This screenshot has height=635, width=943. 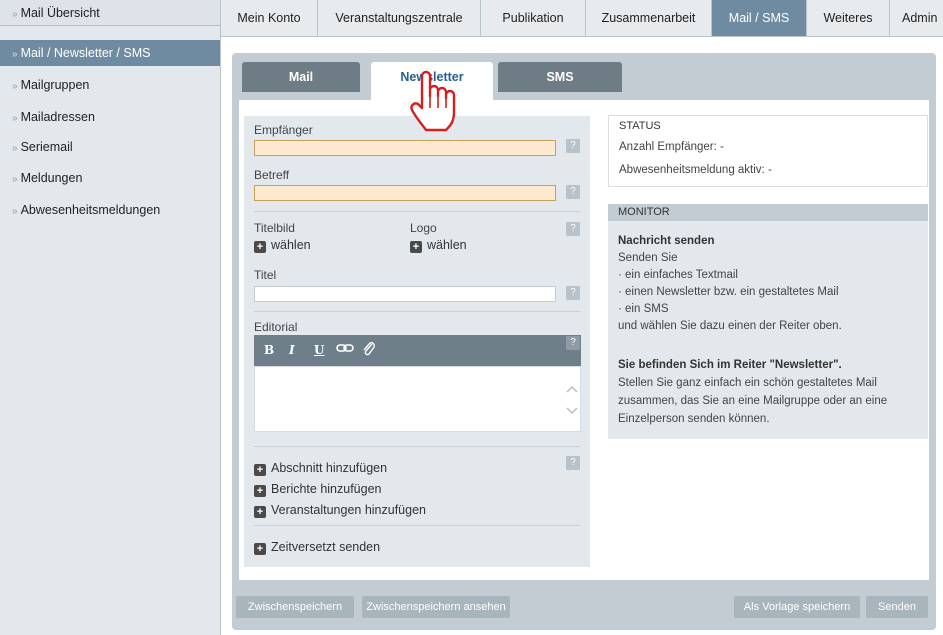 What do you see at coordinates (695, 170) in the screenshot?
I see `status-abwesenheitsmeldung: Abwesenheitsmeldung aktiv: -` at bounding box center [695, 170].